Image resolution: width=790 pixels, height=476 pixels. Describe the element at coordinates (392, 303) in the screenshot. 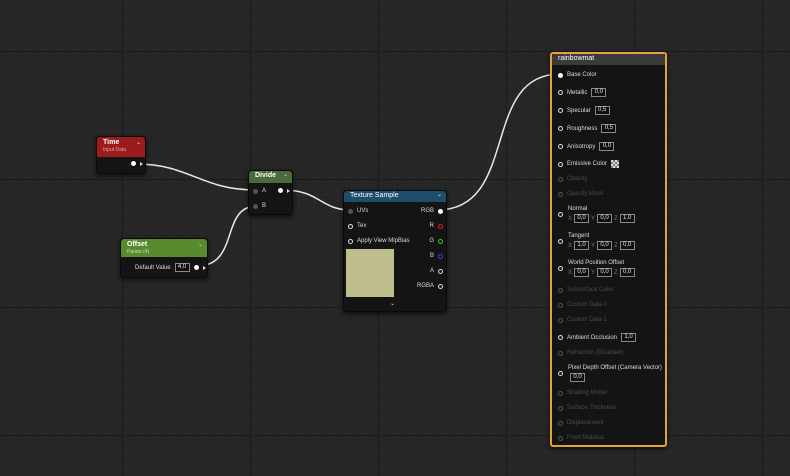

I see `expand-chevron-icon: ⌄` at that location.